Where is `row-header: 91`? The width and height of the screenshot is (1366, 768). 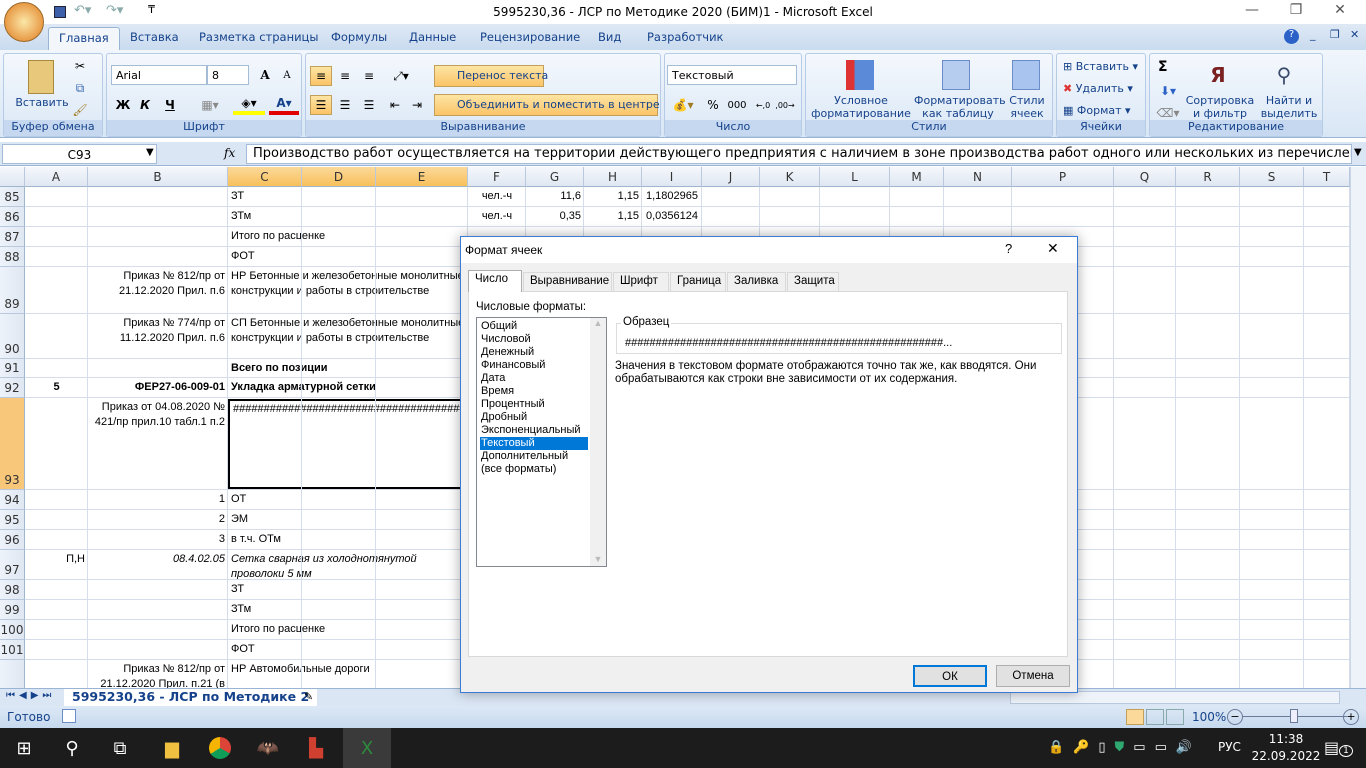
row-header: 91 is located at coordinates (12, 368).